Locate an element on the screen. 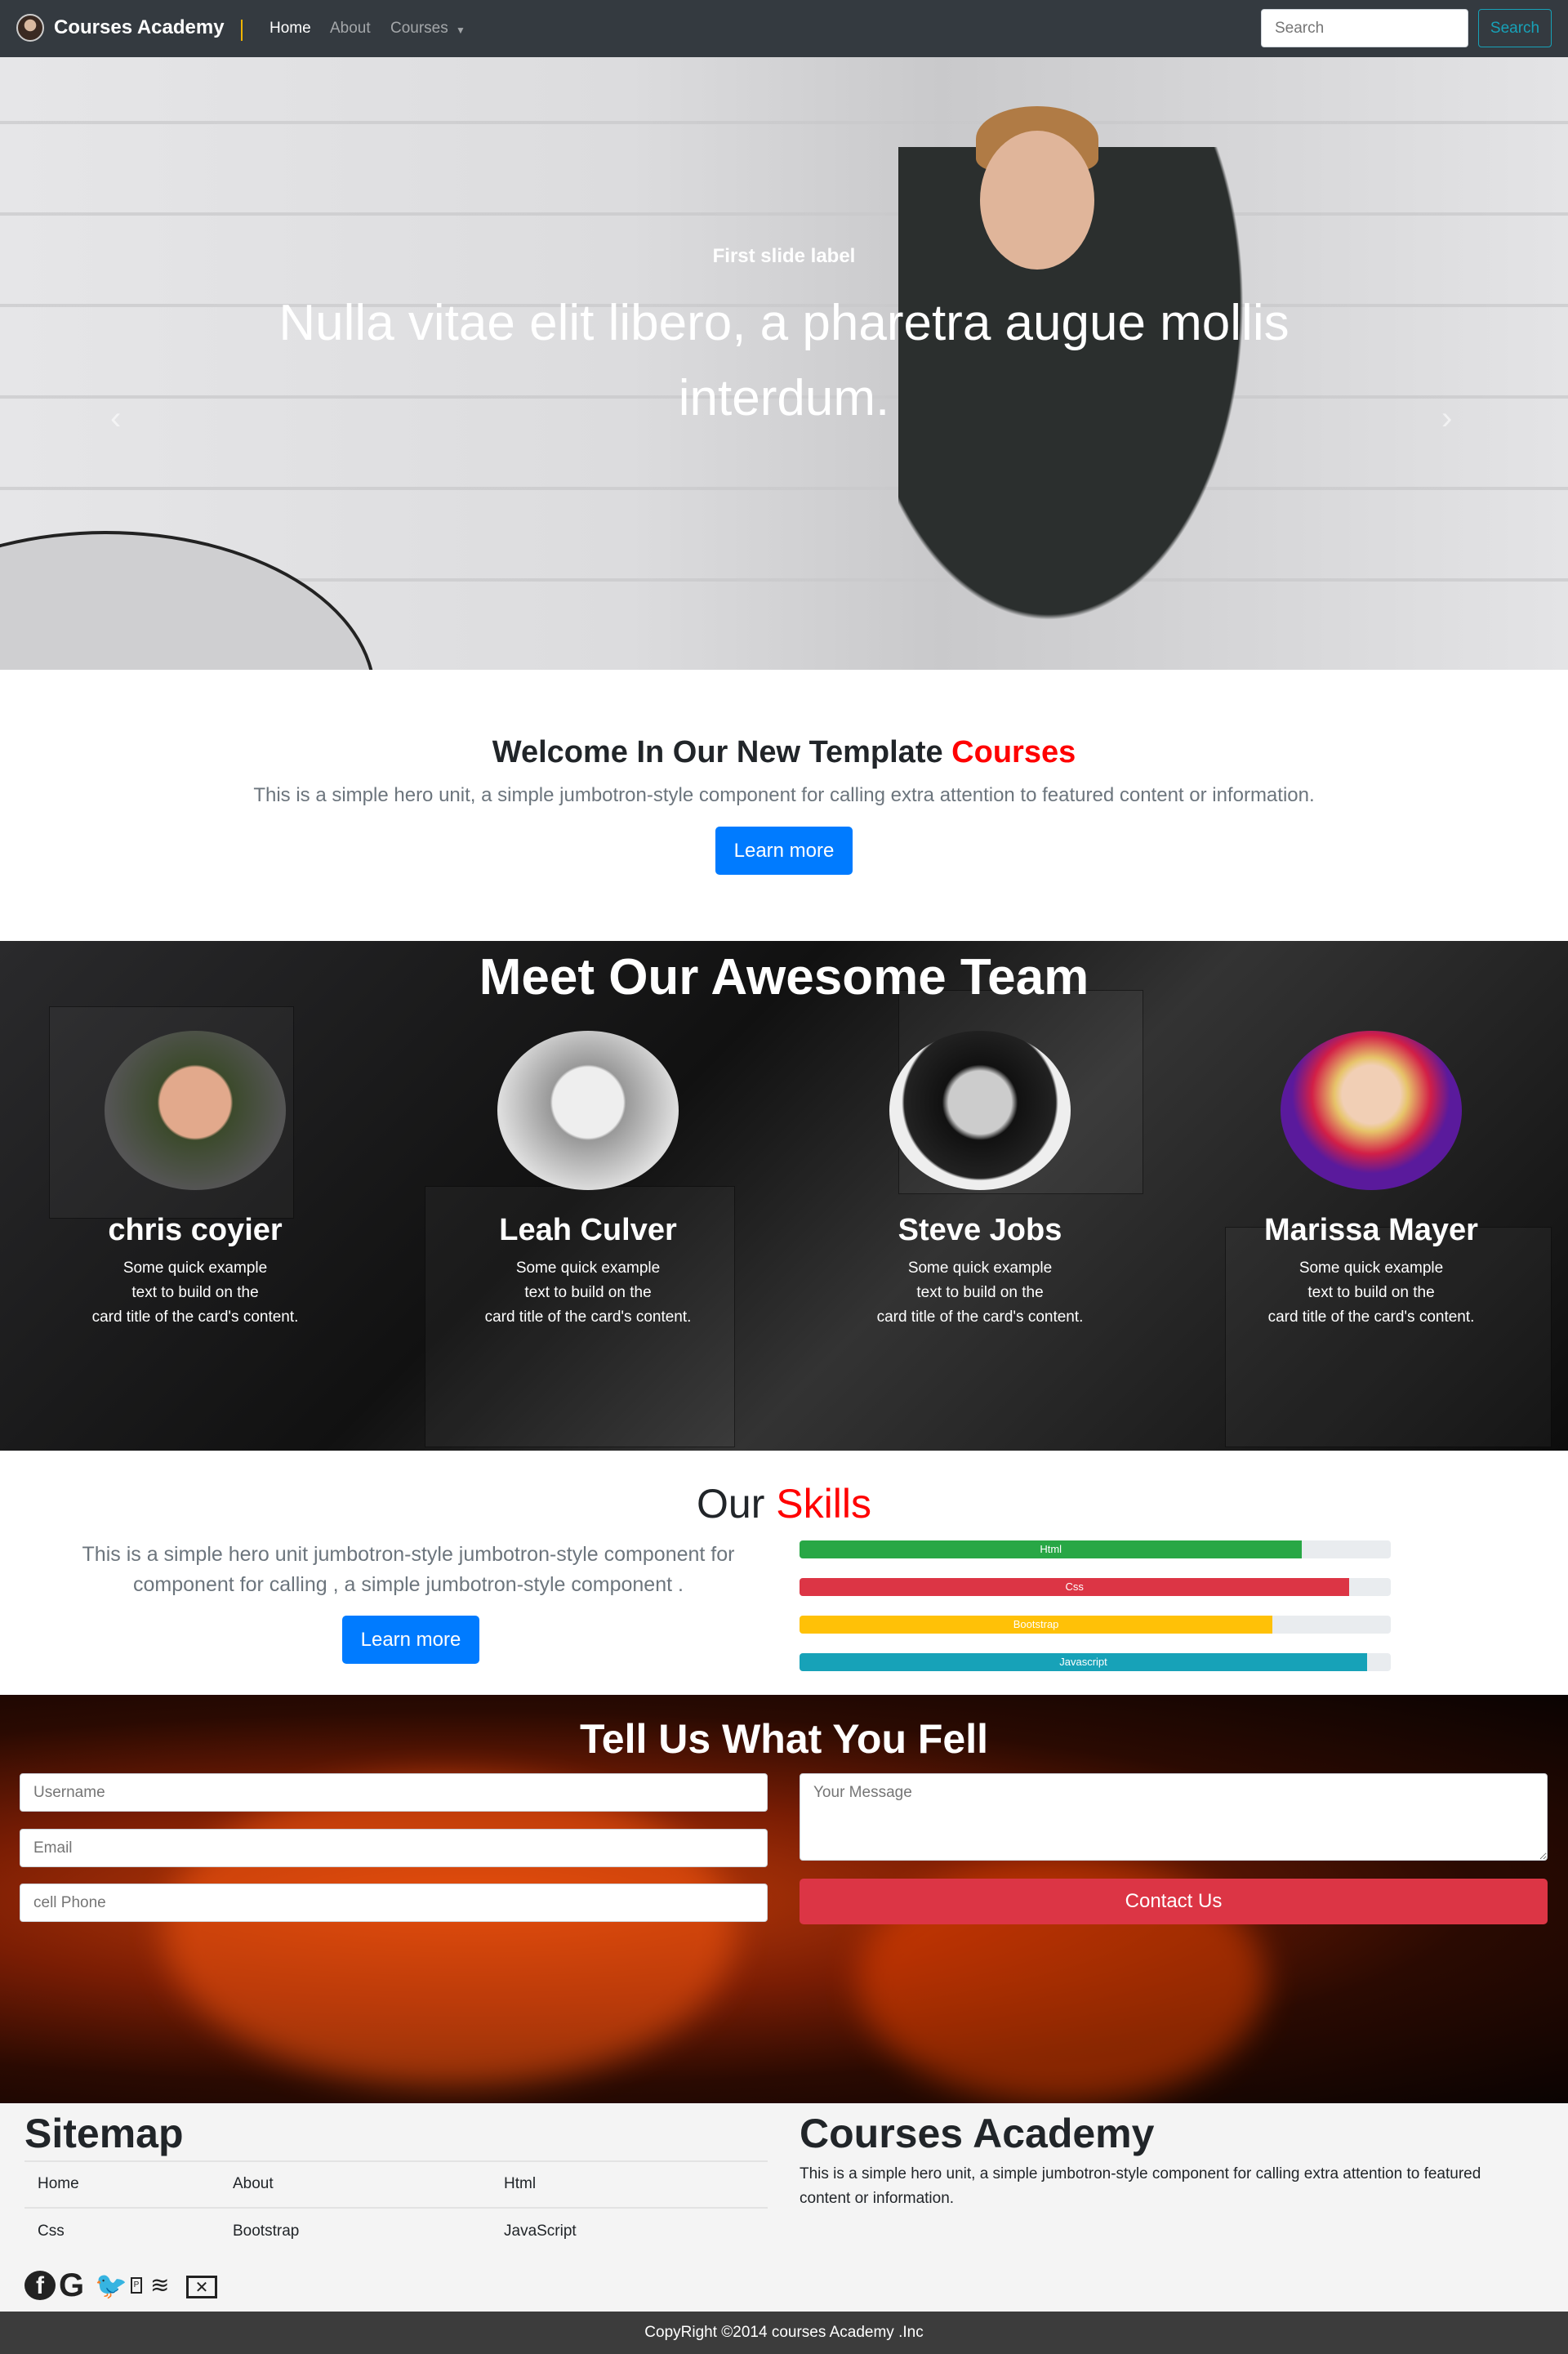 The image size is (1568, 2354). learn-more-button: Learn more is located at coordinates (784, 851).